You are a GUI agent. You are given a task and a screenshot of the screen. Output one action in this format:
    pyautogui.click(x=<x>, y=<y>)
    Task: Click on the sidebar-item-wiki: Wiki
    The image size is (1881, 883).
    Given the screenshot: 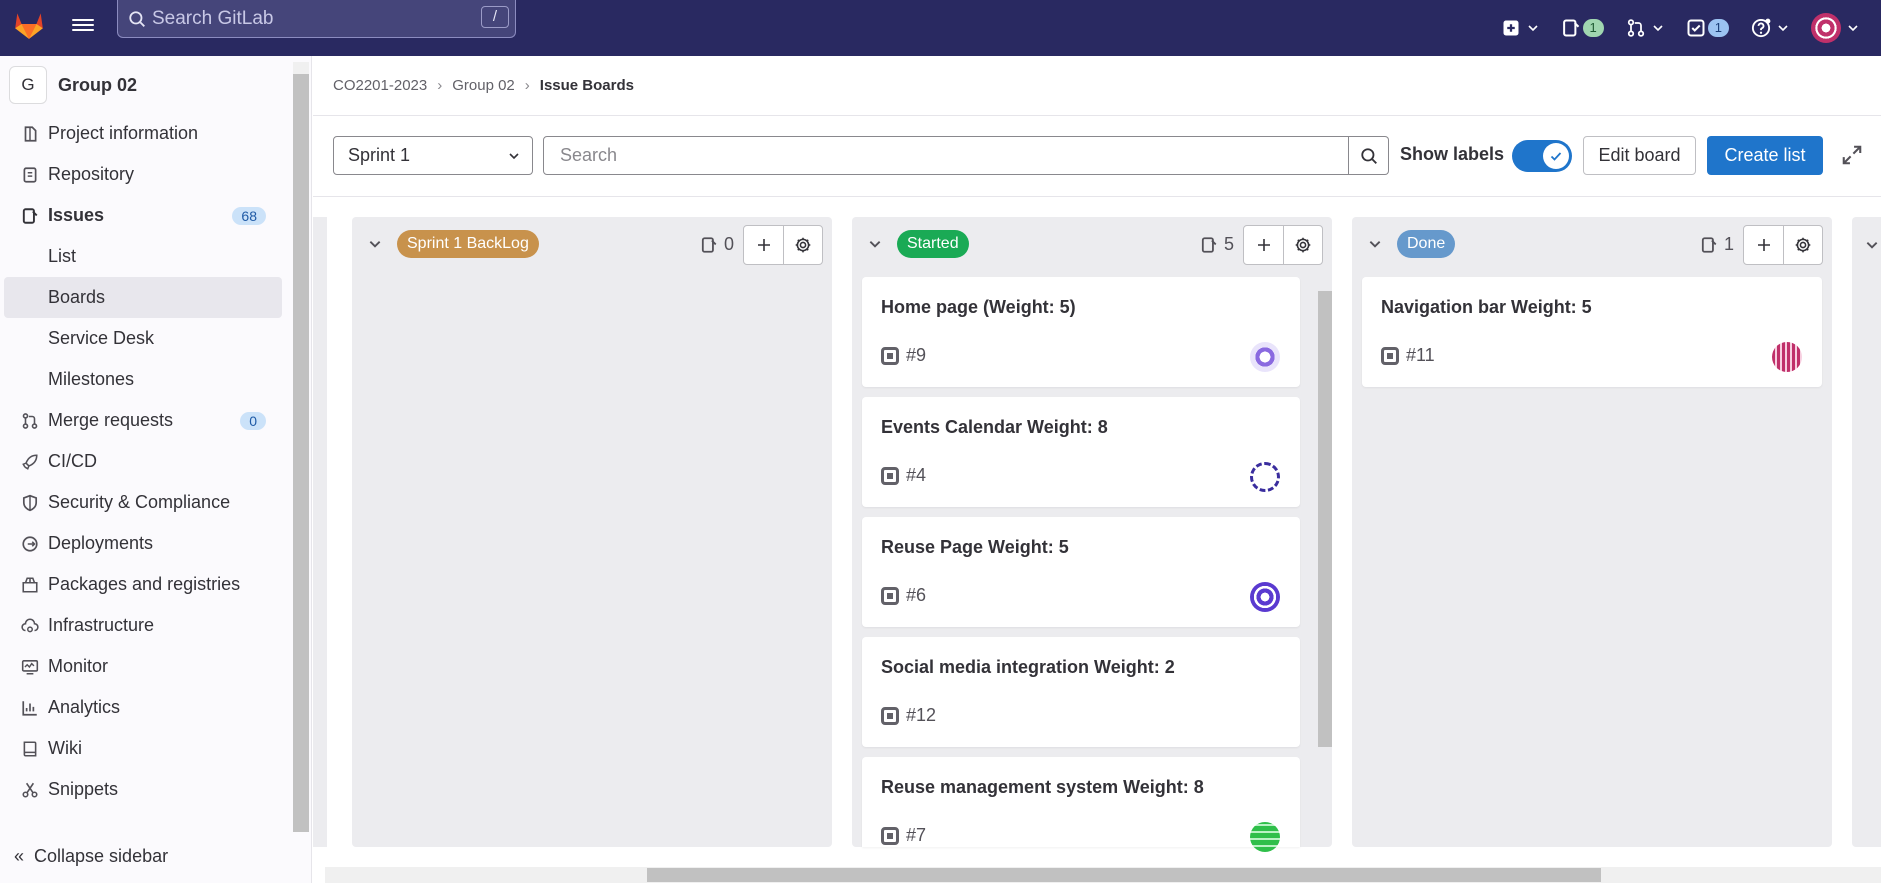 What is the action you would take?
    pyautogui.click(x=145, y=748)
    